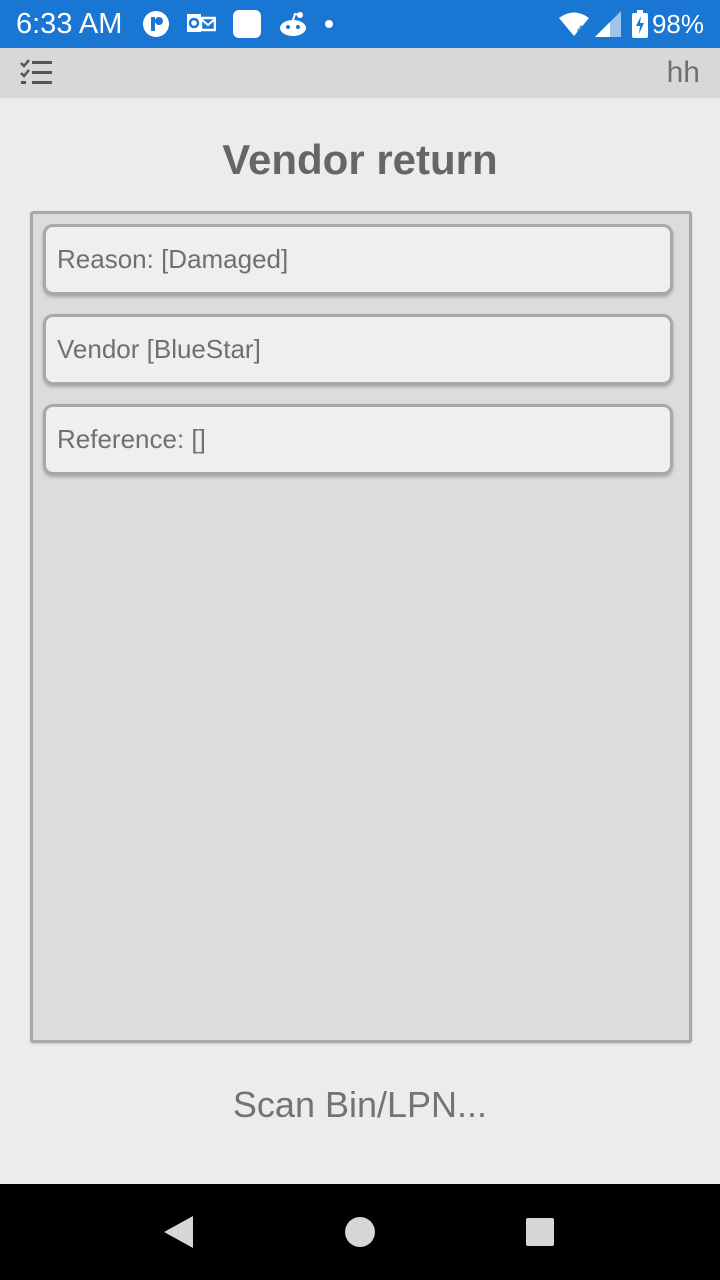  What do you see at coordinates (293, 24) in the screenshot?
I see `reddit-icon` at bounding box center [293, 24].